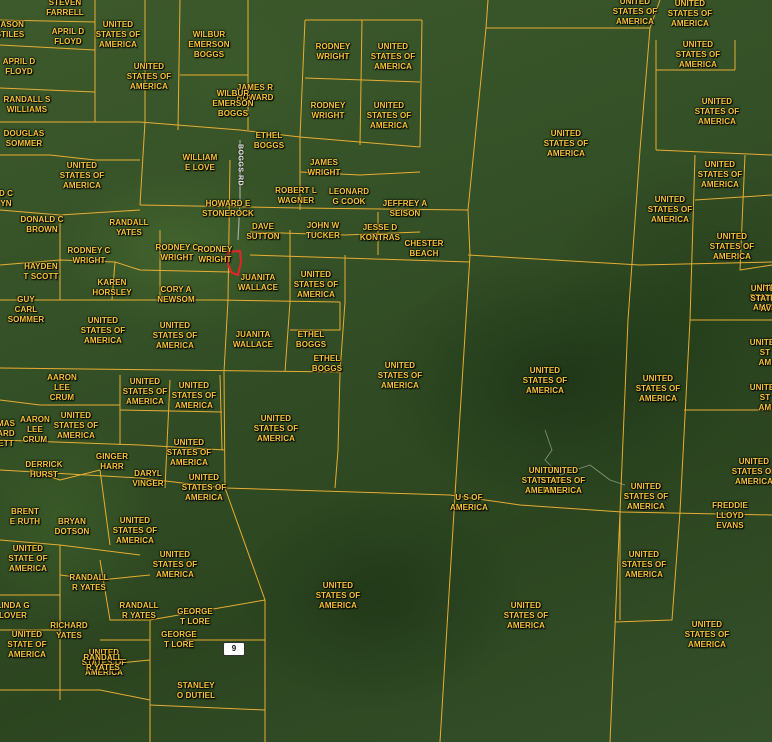 The height and width of the screenshot is (742, 772). I want to click on owner-label: GUY CARL SOMMER, so click(26, 310).